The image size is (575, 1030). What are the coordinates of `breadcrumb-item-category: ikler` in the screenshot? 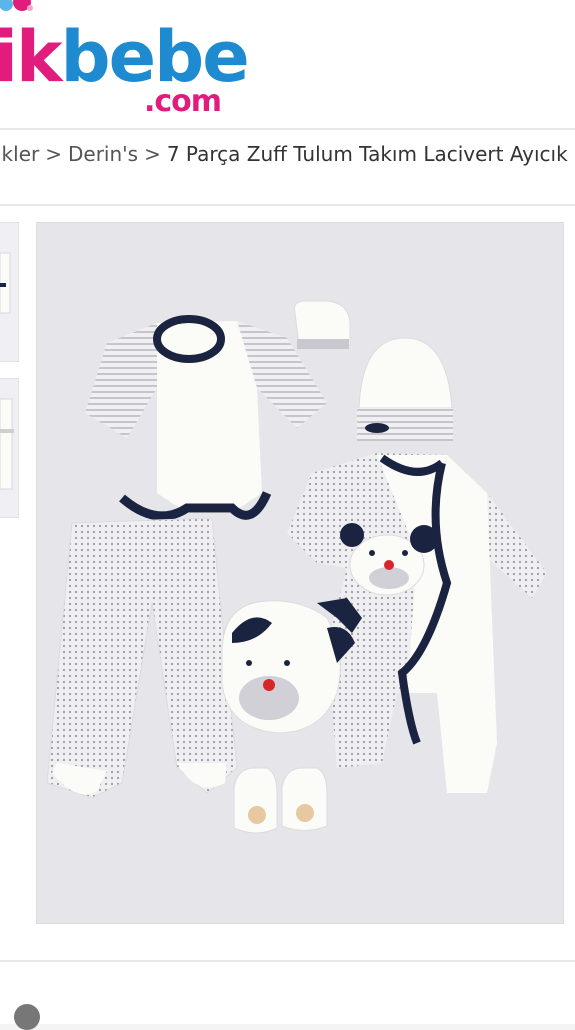 It's located at (19, 154).